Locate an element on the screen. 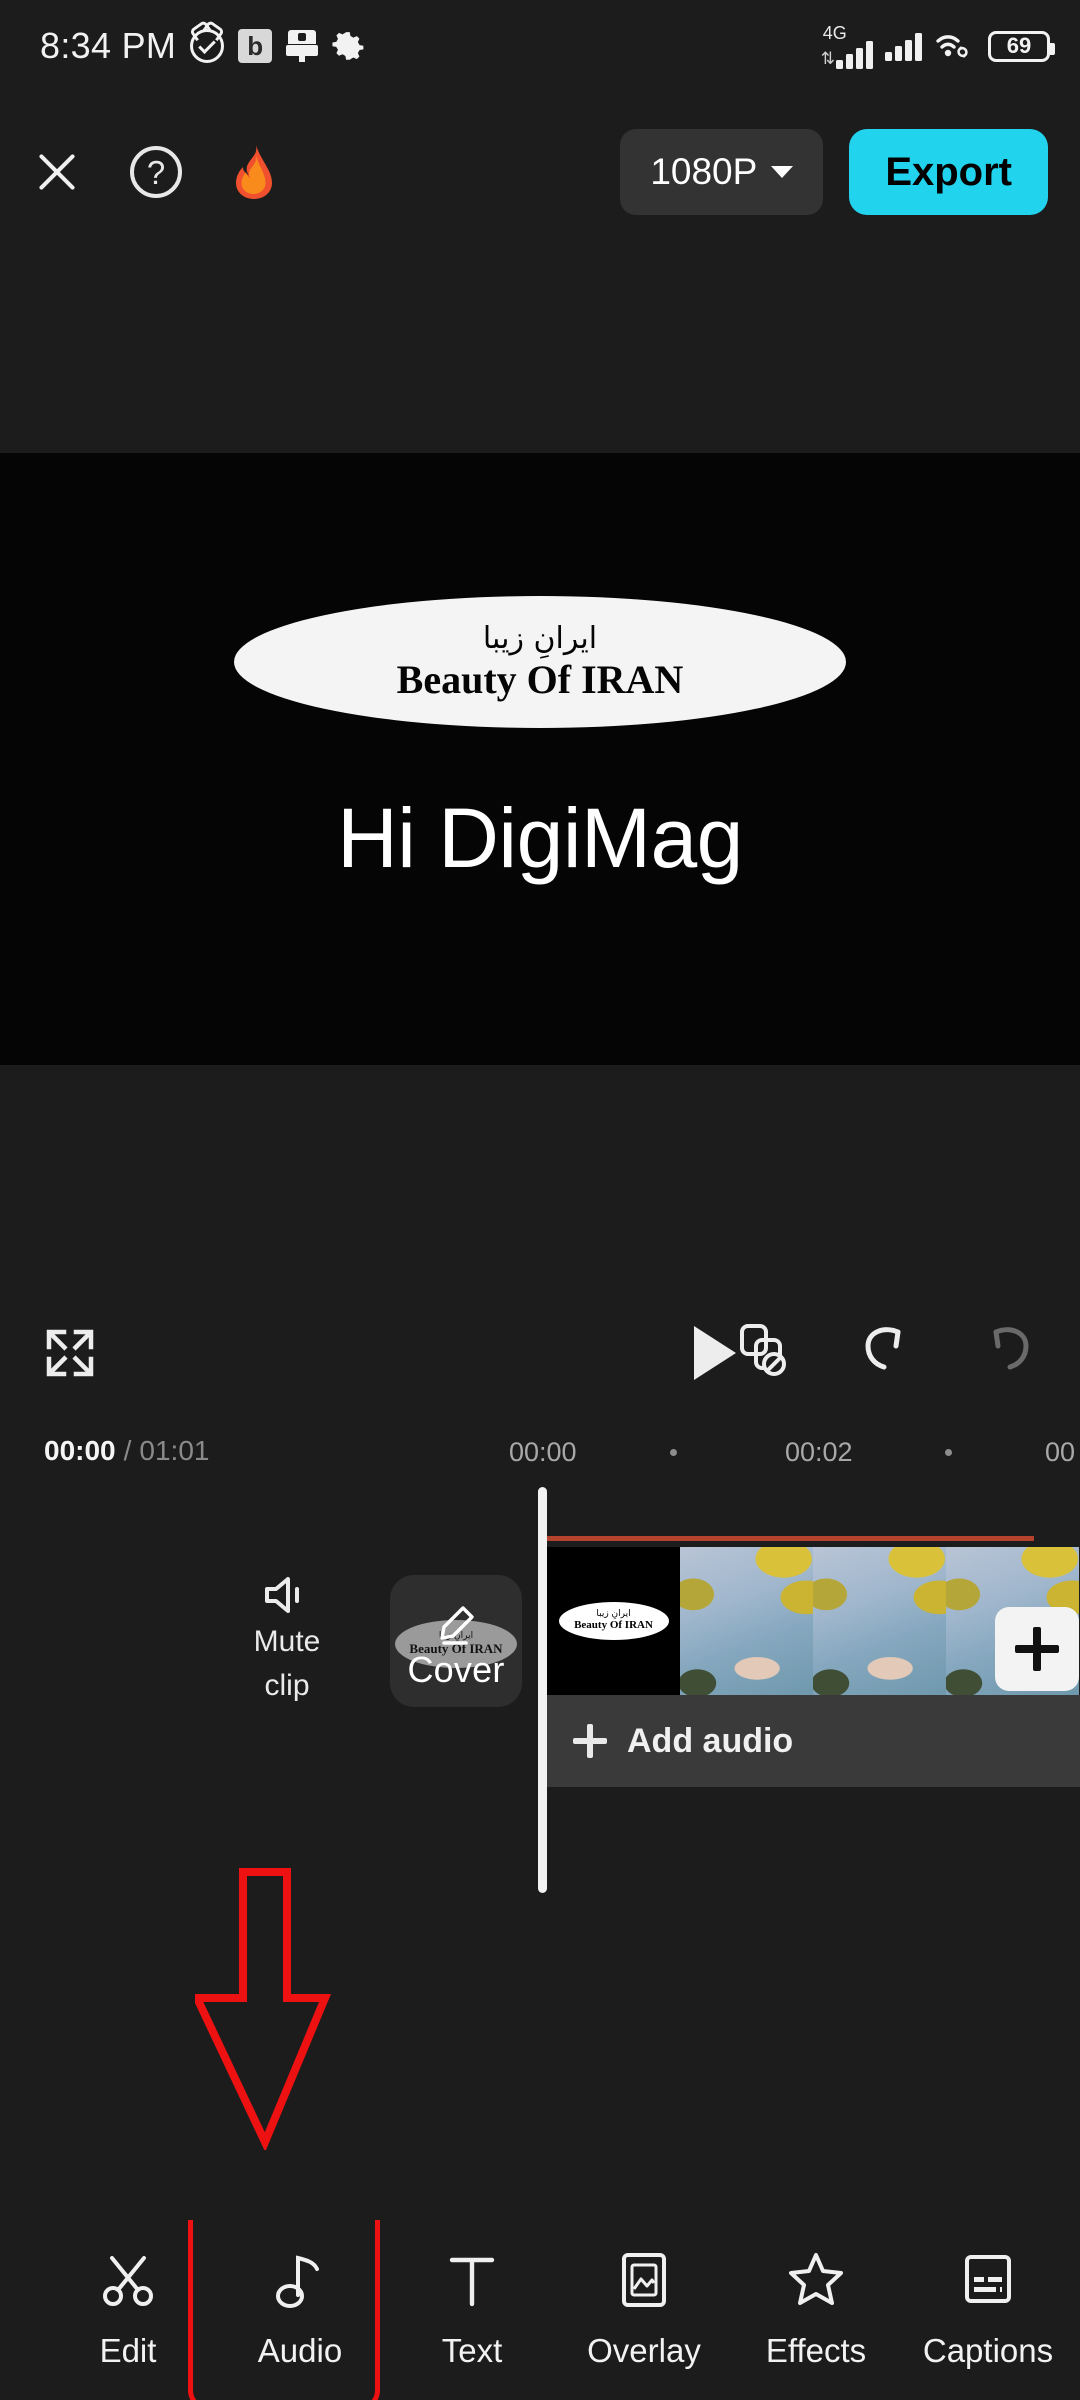  clip-track-area: ایرانِ زیبا Beauty Of IRAN is located at coordinates (813, 1687).